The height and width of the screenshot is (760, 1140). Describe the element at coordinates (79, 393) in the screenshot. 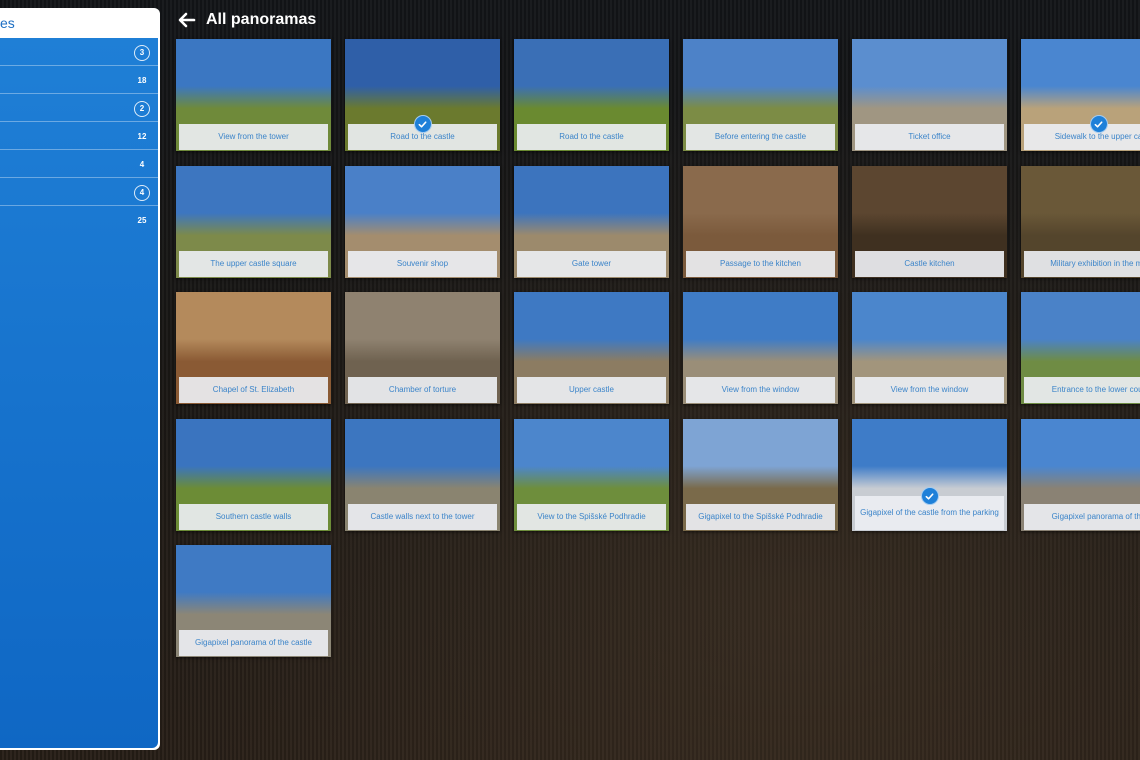

I see `sidebar-list: 3 18 2 12 4 4 25` at that location.